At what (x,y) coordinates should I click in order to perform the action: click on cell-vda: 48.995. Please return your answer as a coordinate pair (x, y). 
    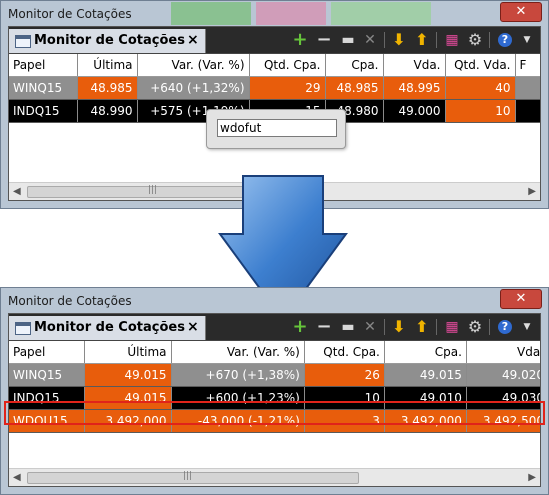
    Looking at the image, I should click on (414, 88).